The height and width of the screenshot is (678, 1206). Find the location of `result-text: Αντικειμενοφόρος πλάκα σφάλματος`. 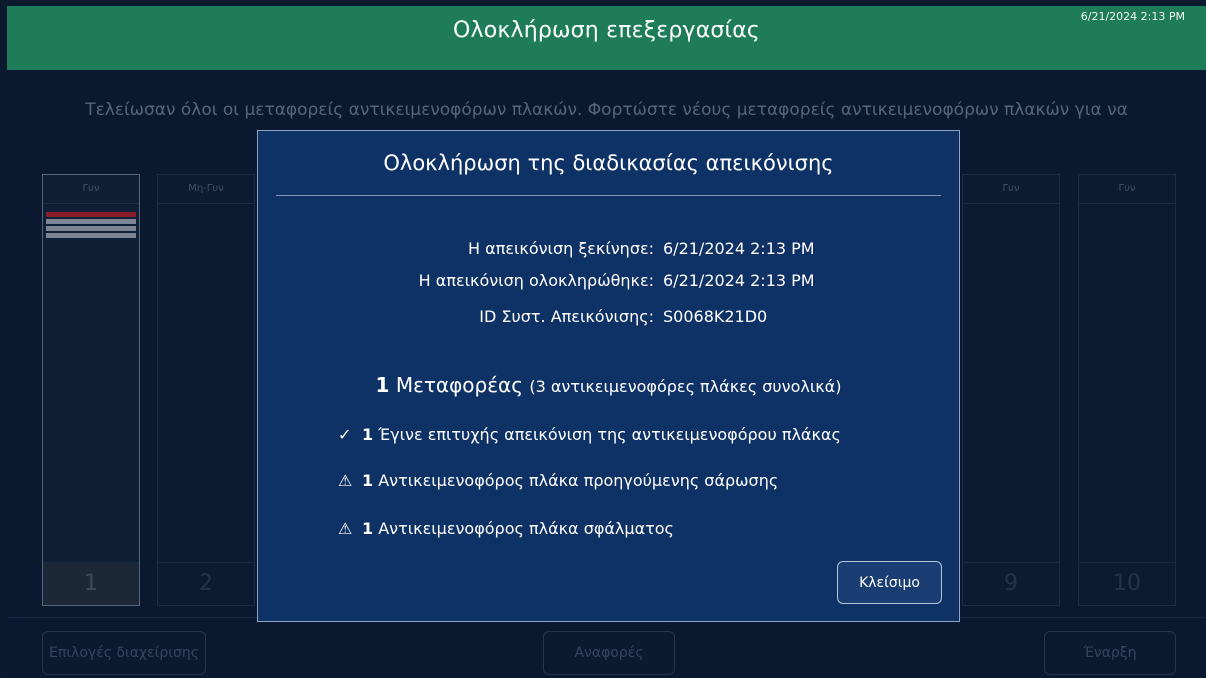

result-text: Αντικειμενοφόρος πλάκα σφάλματος is located at coordinates (526, 528).